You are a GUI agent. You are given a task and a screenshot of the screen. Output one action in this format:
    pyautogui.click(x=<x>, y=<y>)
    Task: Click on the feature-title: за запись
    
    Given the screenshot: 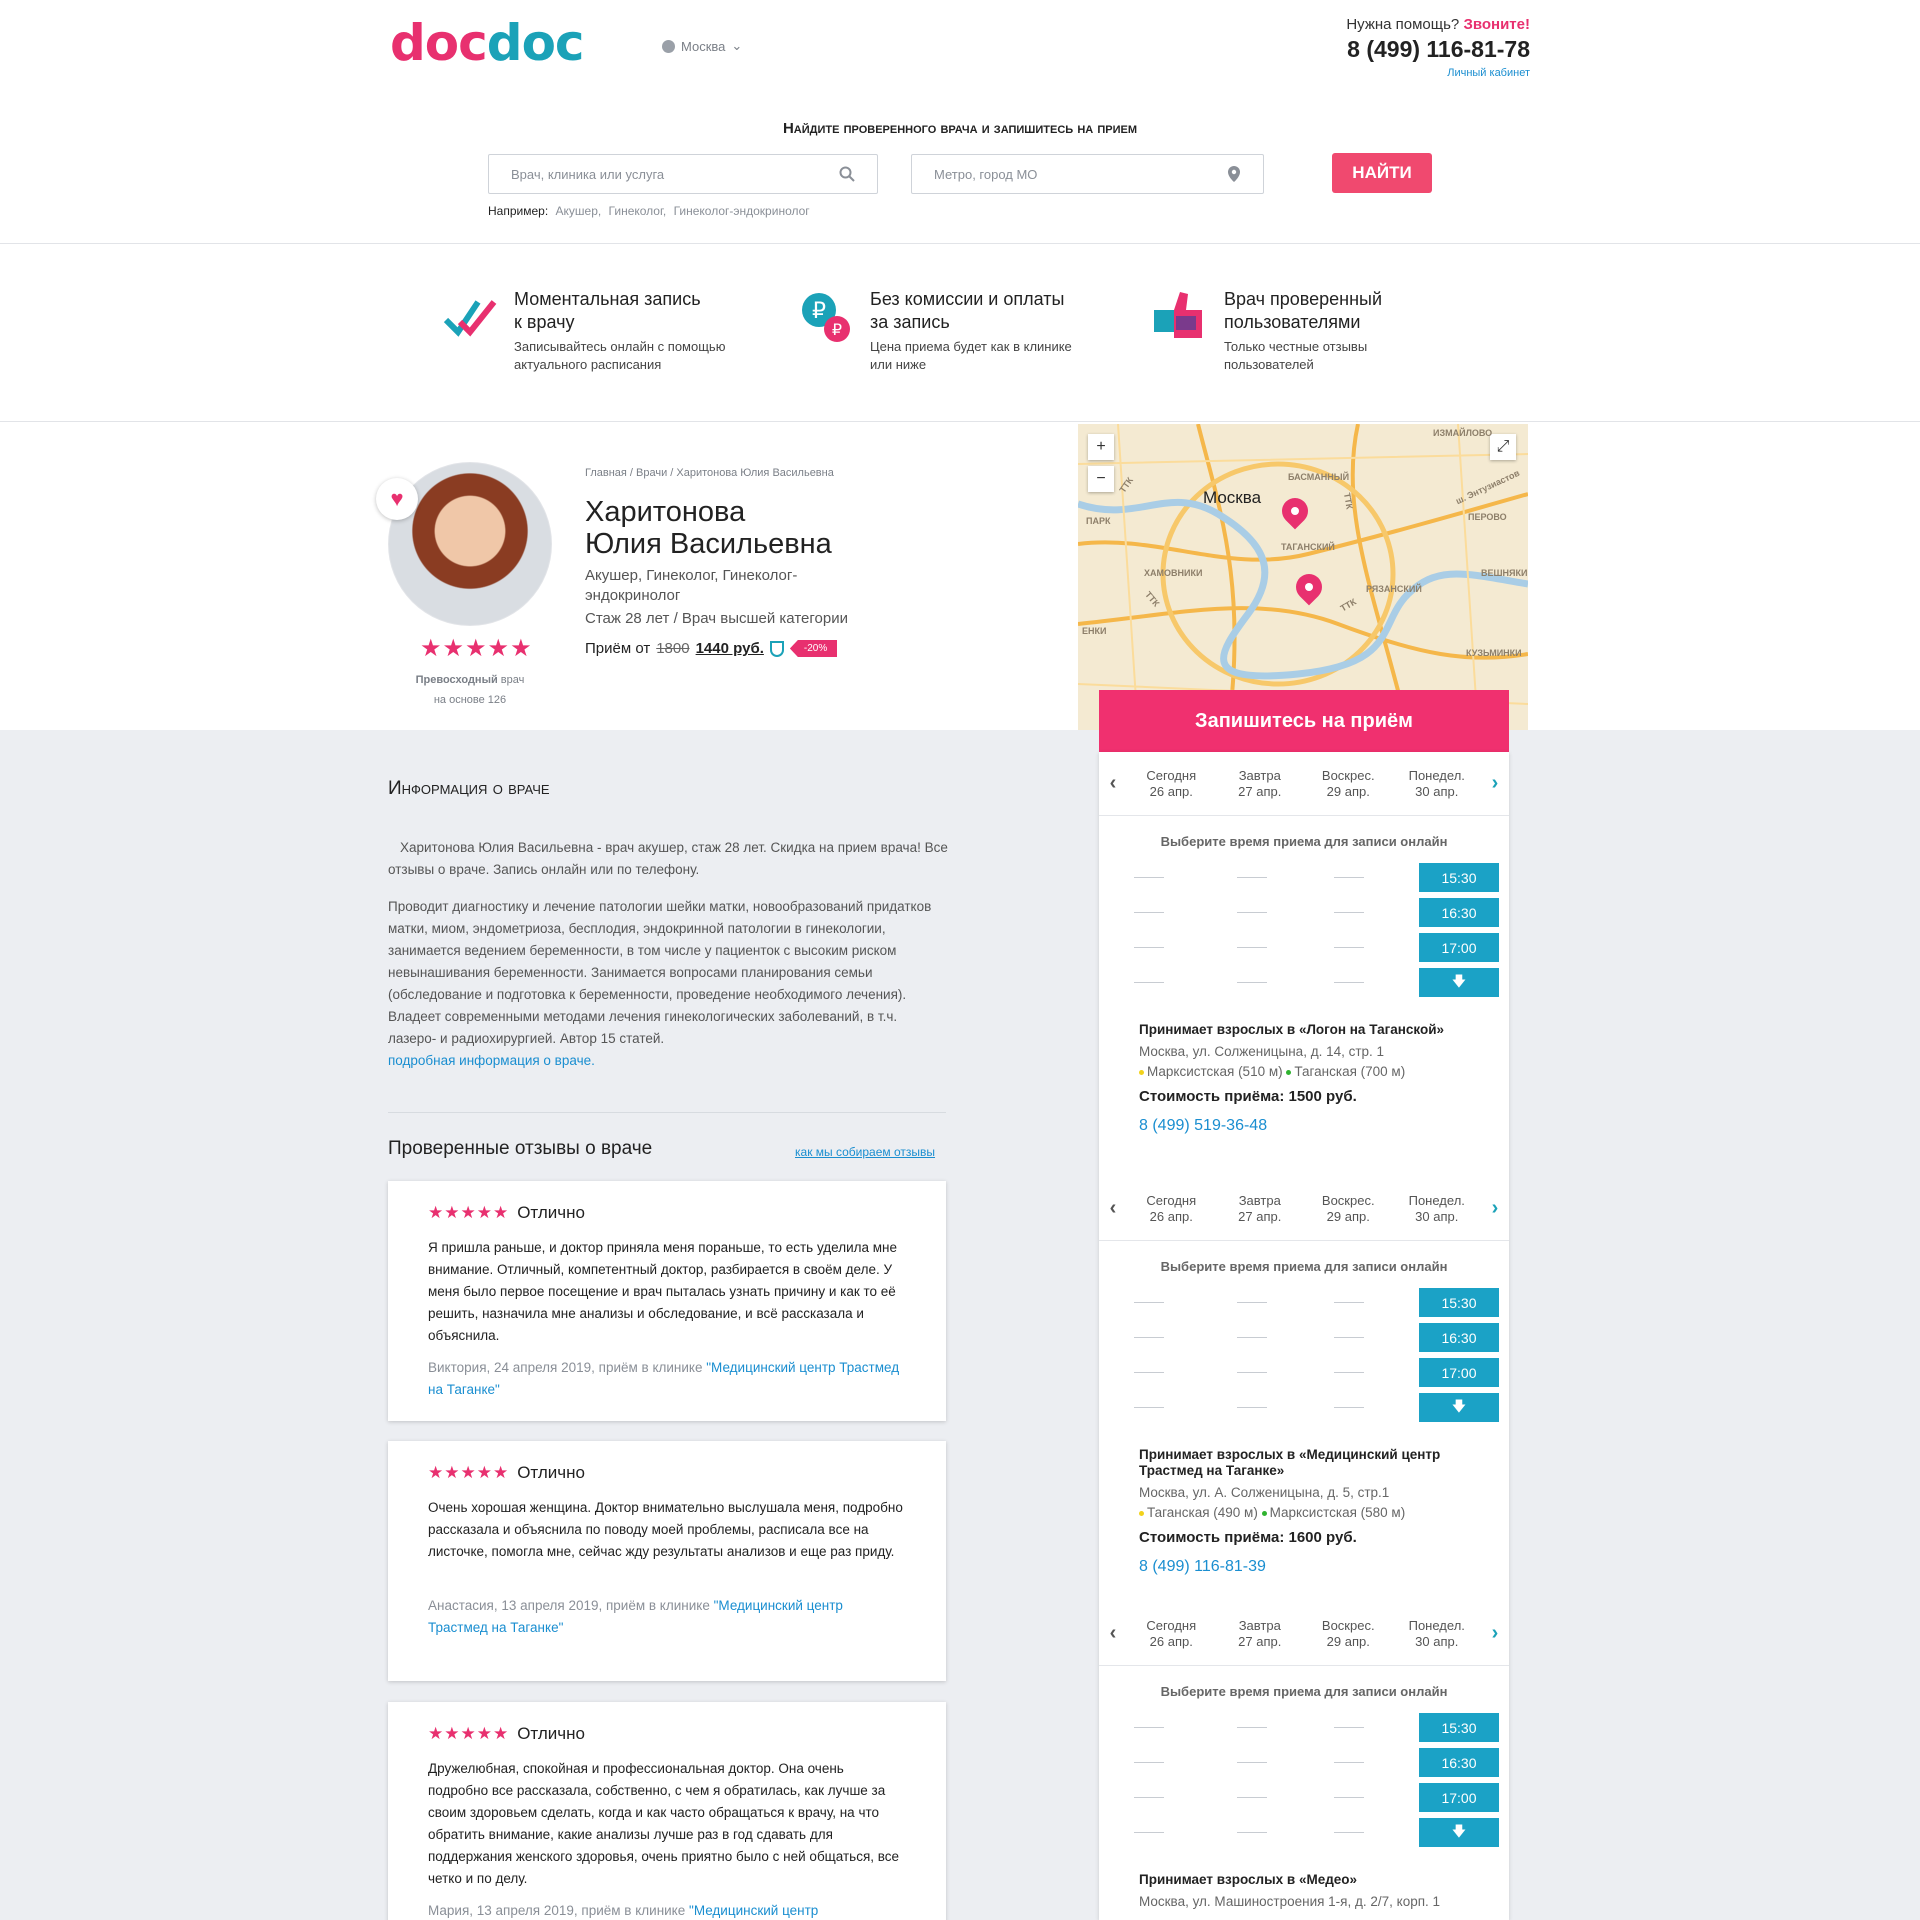 What is the action you would take?
    pyautogui.click(x=910, y=322)
    